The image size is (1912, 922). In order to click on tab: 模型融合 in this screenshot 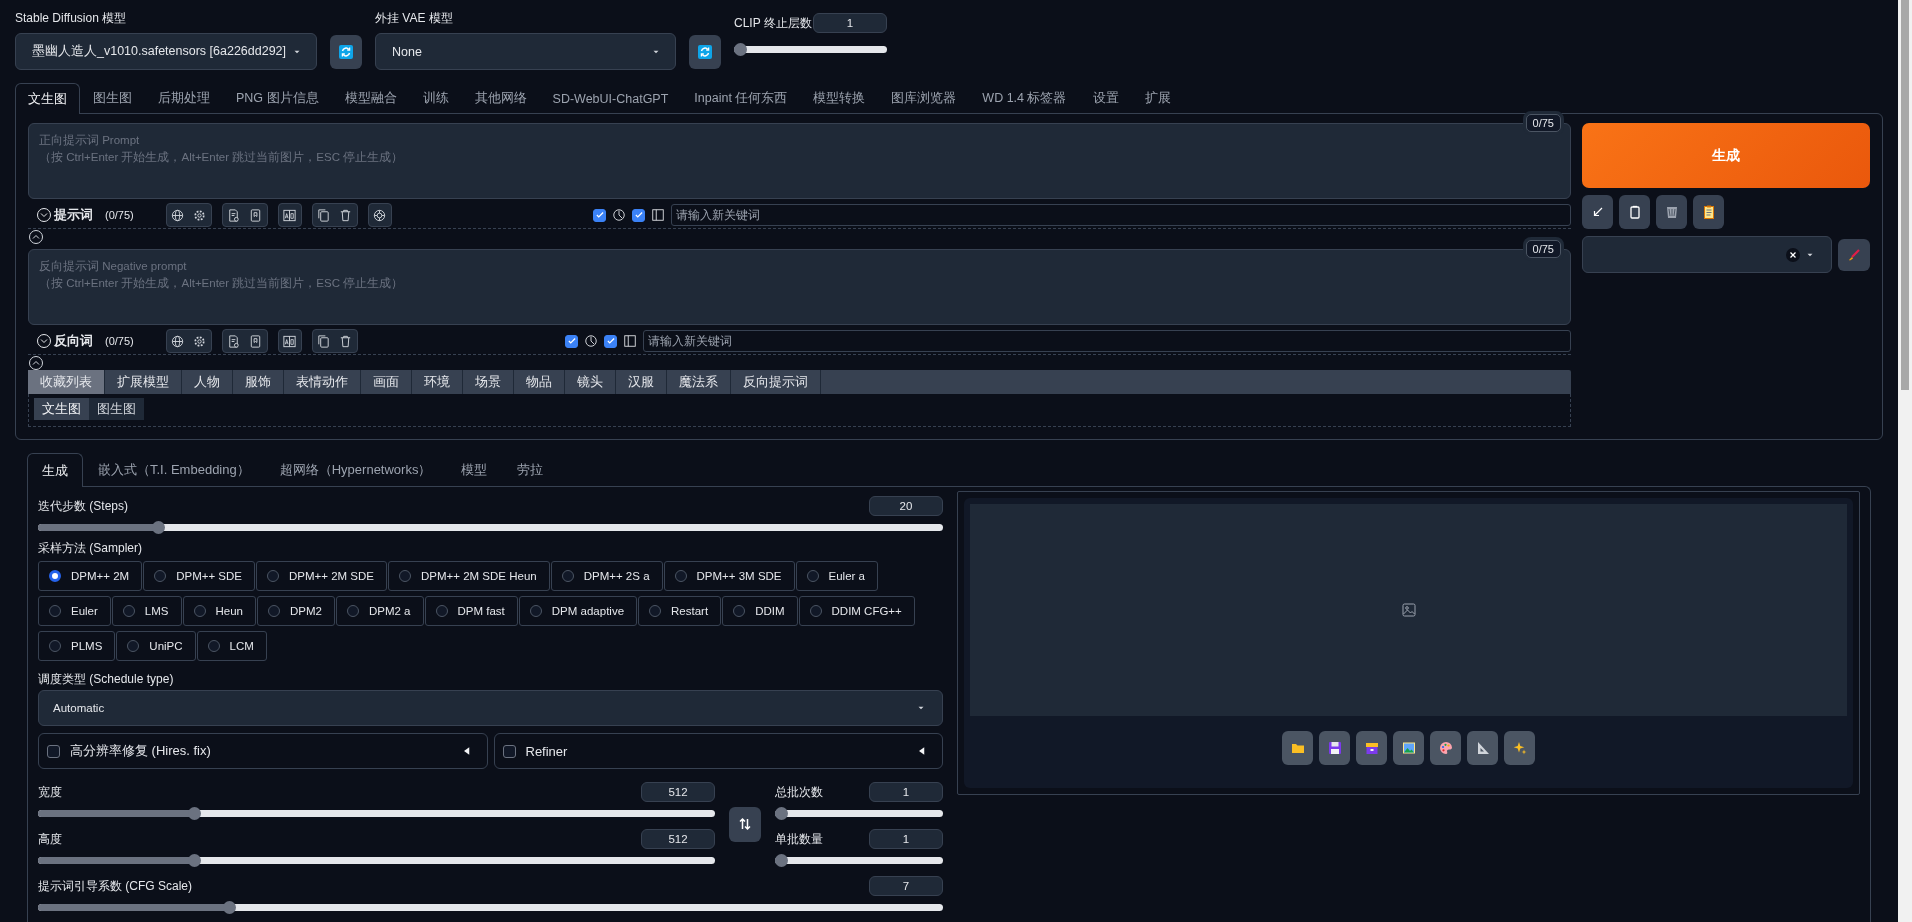, I will do `click(370, 98)`.